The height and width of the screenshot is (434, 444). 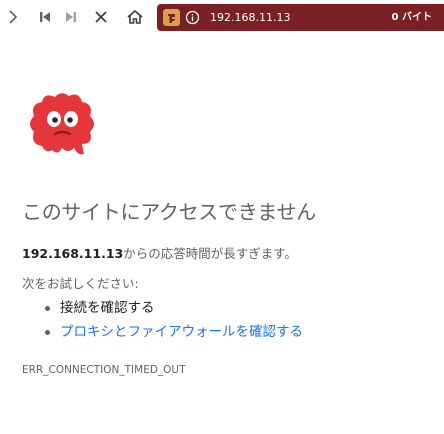 What do you see at coordinates (171, 17) in the screenshot?
I see `fire-badge-icon` at bounding box center [171, 17].